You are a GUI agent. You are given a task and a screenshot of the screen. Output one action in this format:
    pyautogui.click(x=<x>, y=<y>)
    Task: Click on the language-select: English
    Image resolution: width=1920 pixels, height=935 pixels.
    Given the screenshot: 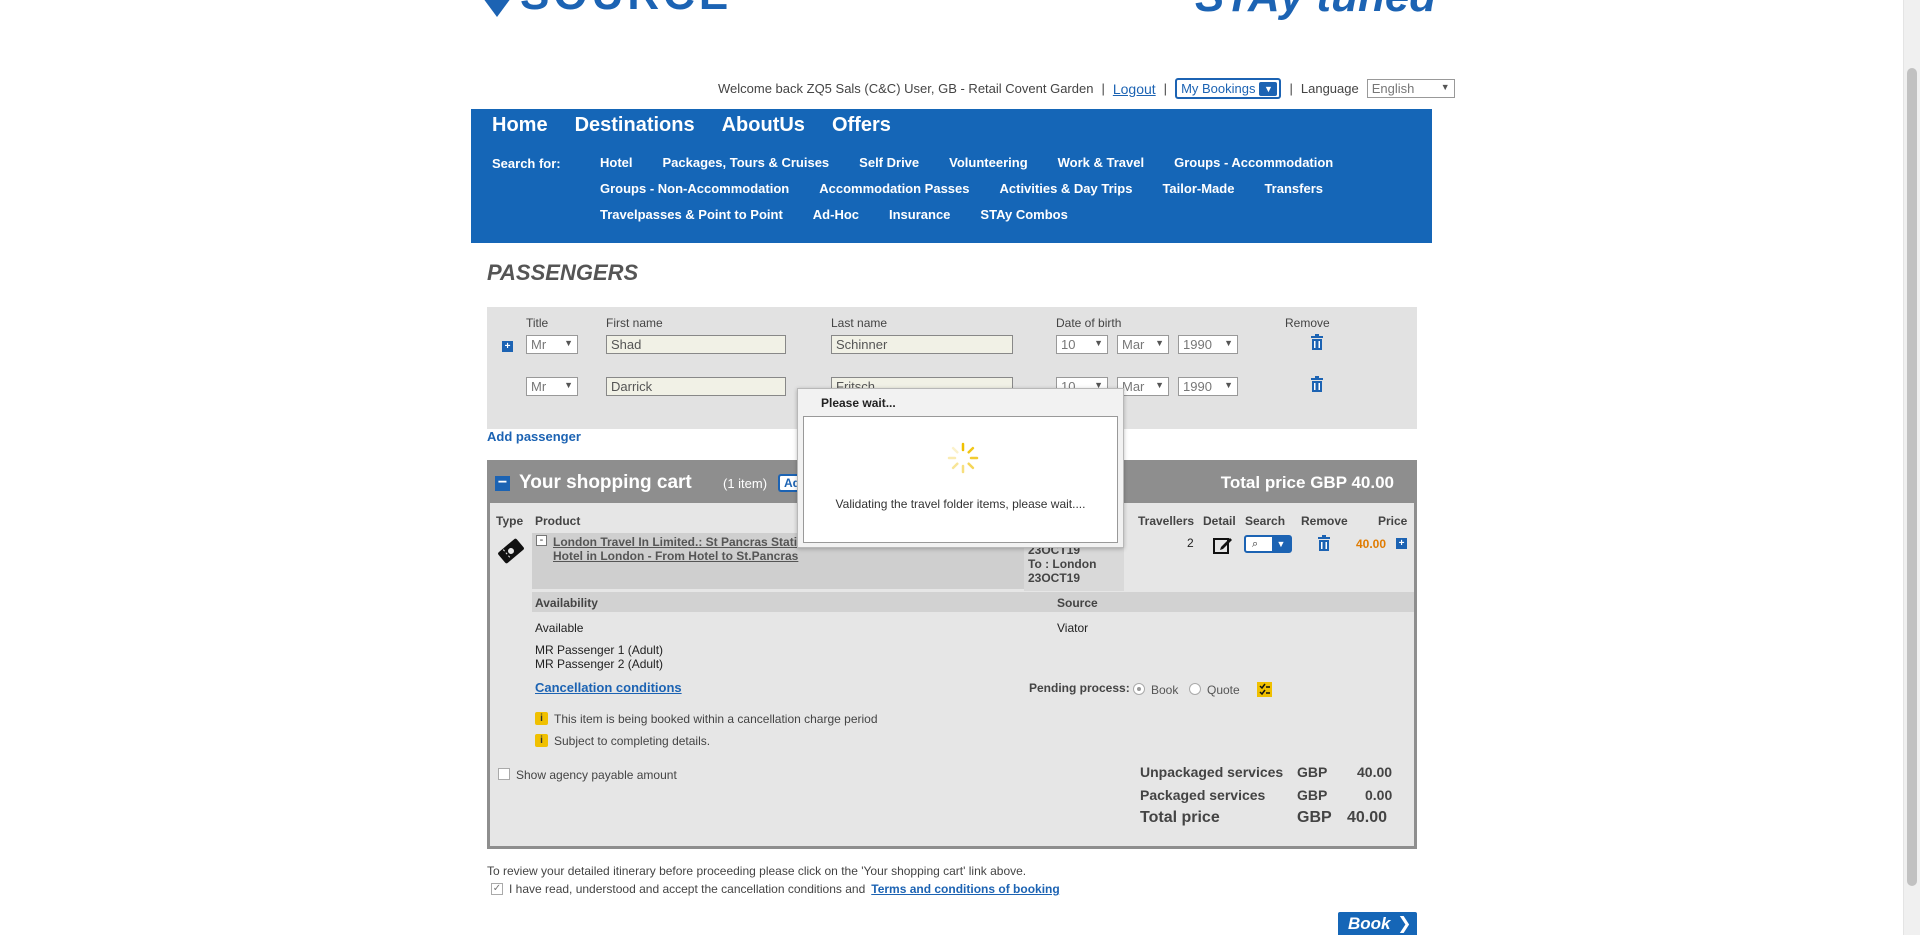 What is the action you would take?
    pyautogui.click(x=1410, y=88)
    